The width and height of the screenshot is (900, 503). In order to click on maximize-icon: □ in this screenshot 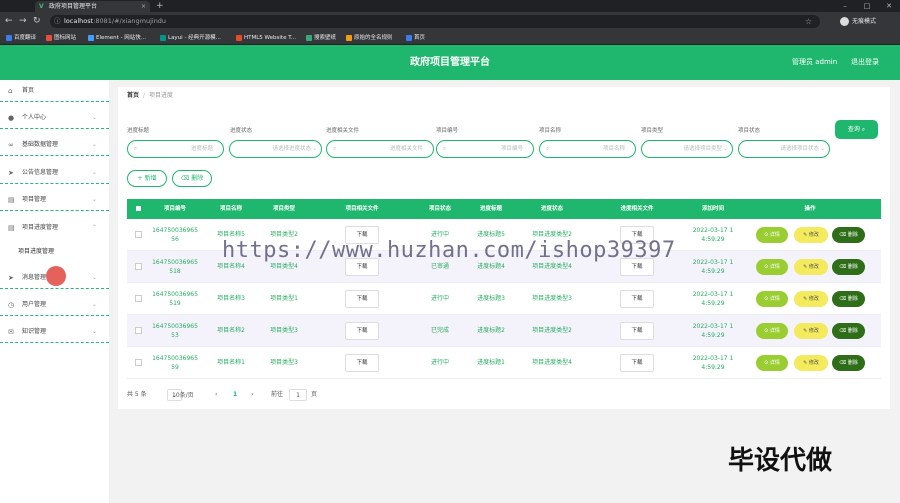, I will do `click(867, 6)`.